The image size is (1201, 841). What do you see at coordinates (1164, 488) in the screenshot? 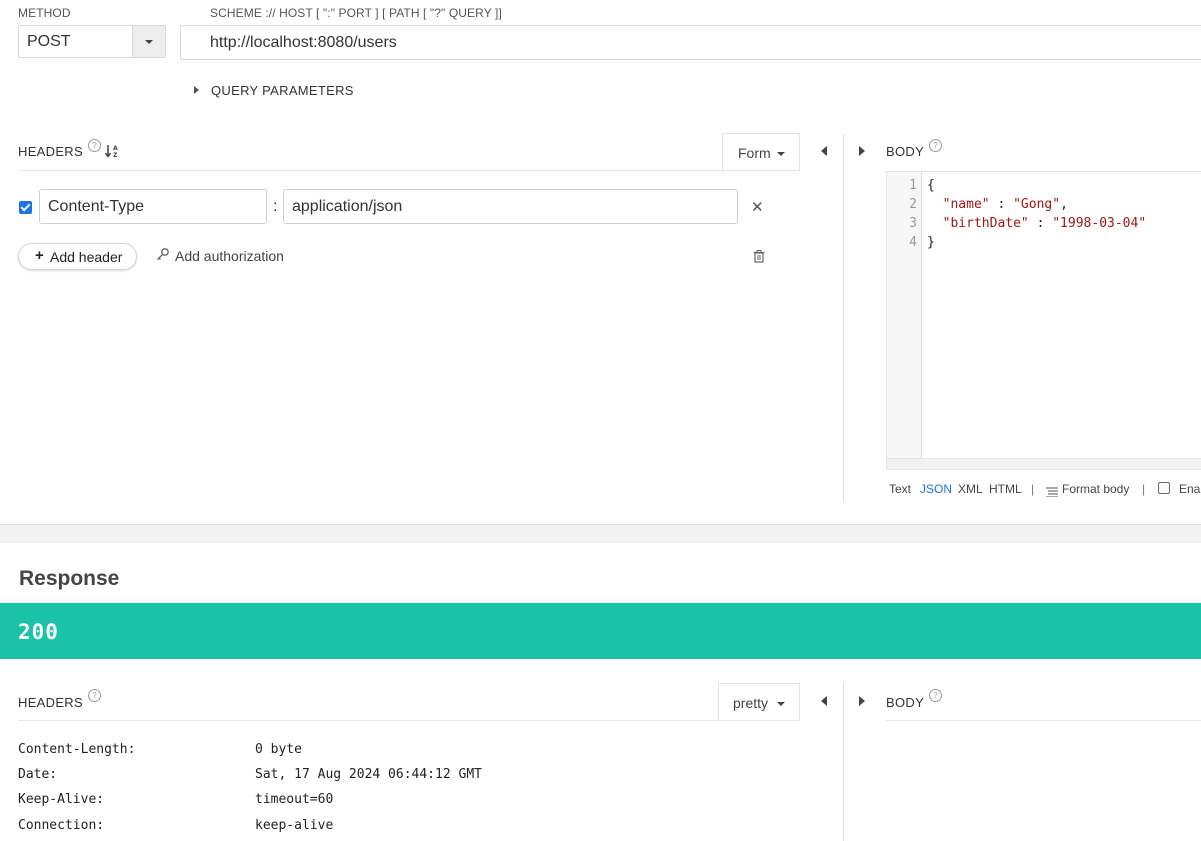
I see `enable-checkbox` at bounding box center [1164, 488].